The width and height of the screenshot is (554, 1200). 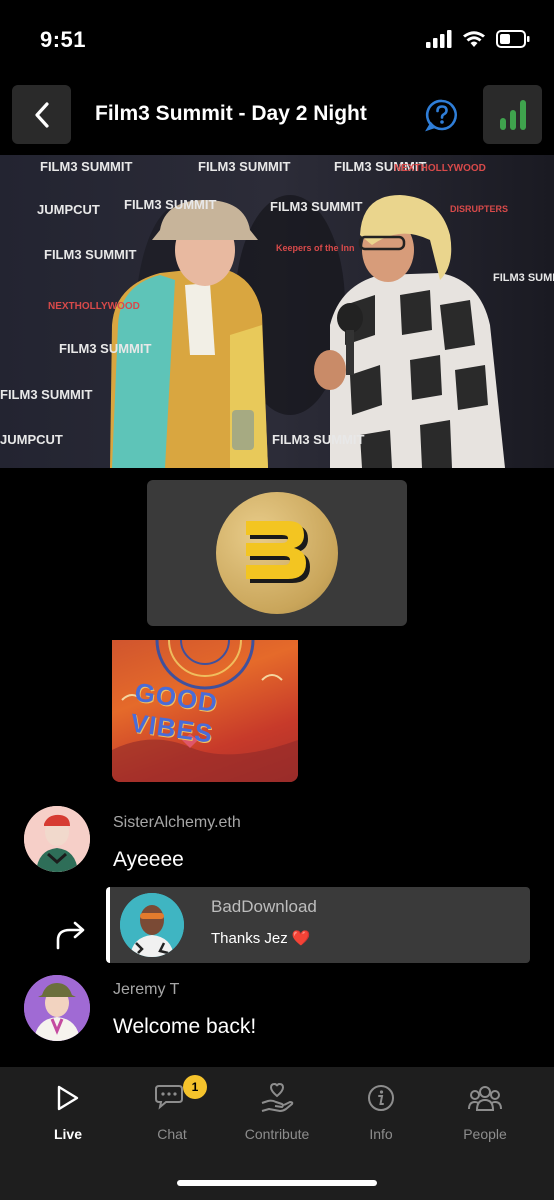 I want to click on host-avatar, so click(x=277, y=553).